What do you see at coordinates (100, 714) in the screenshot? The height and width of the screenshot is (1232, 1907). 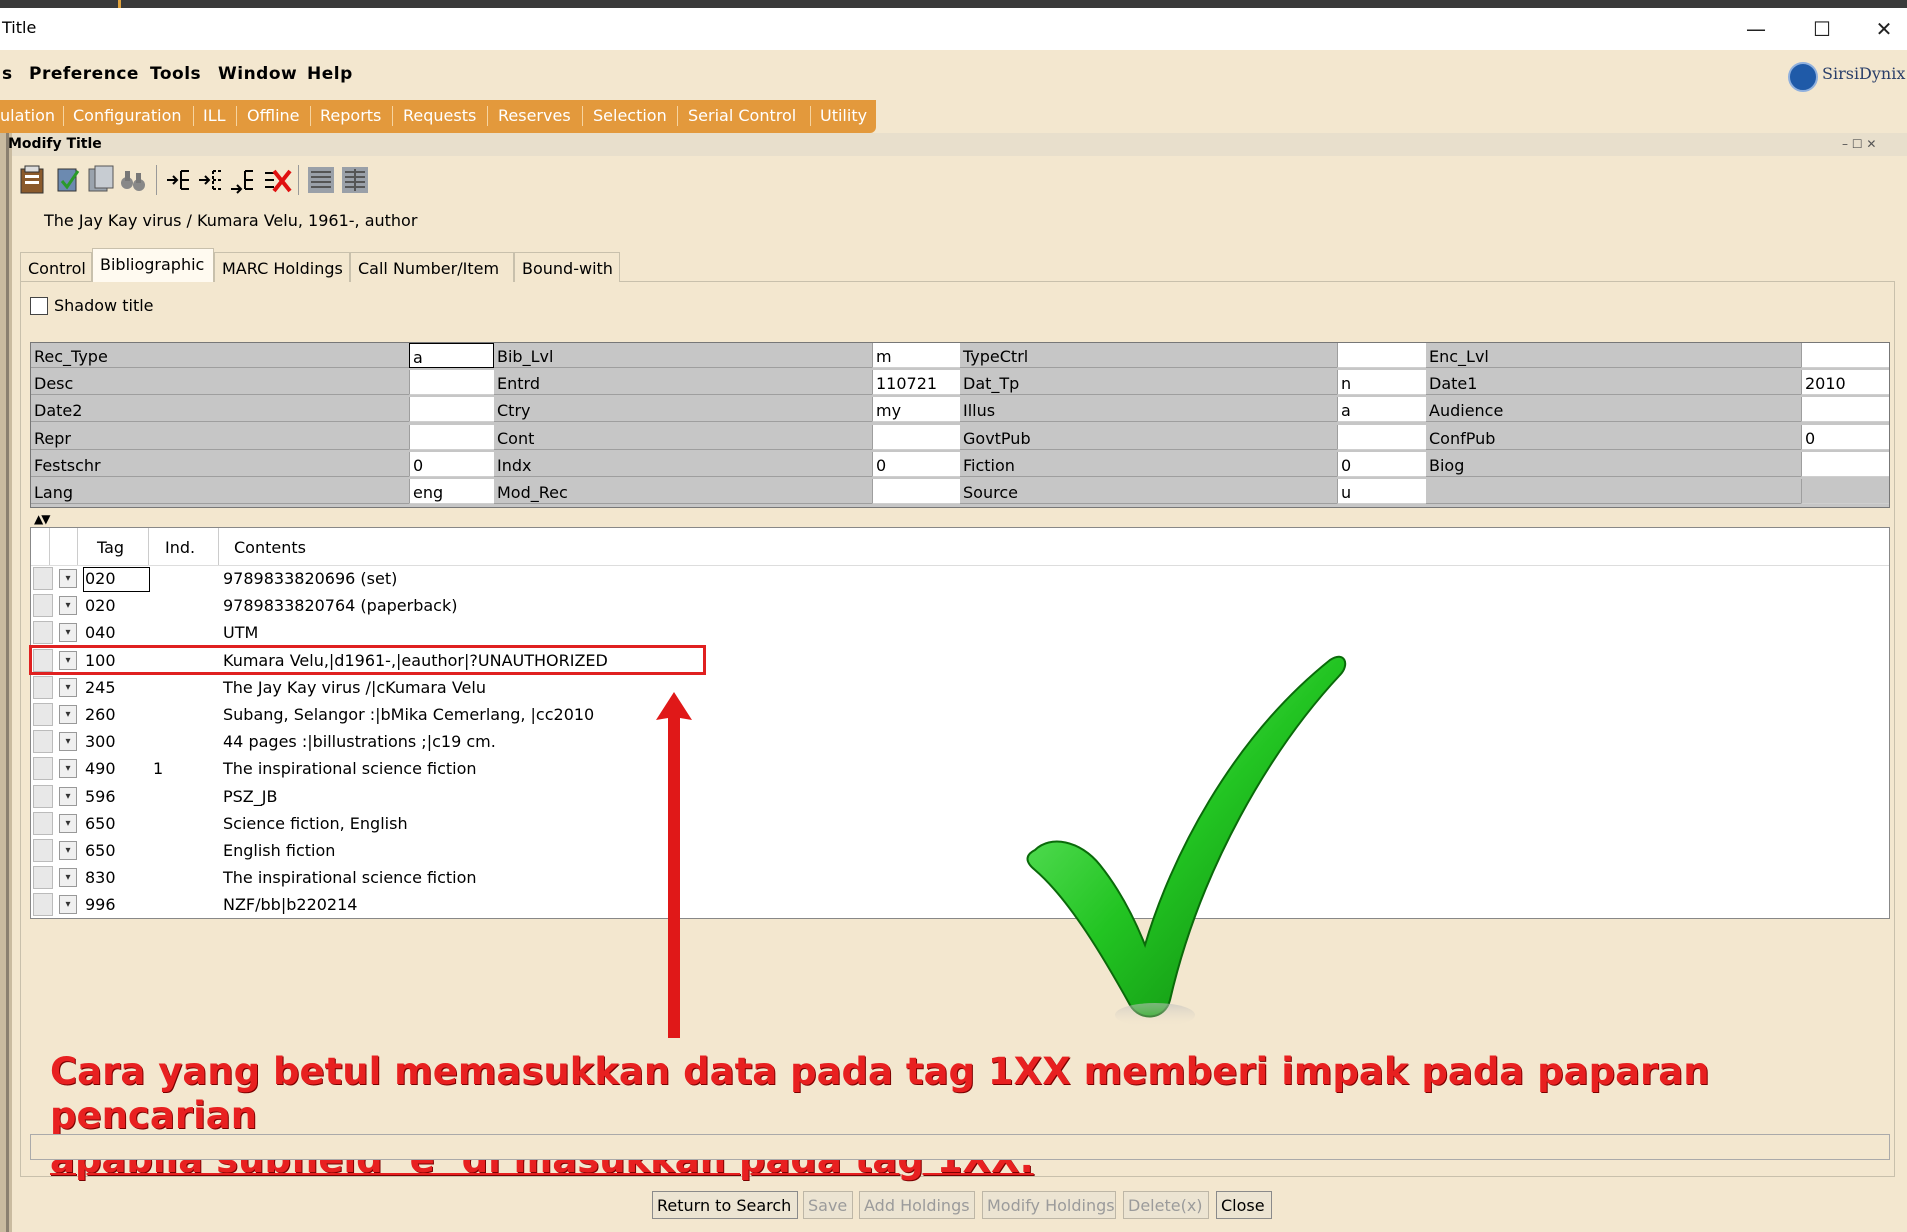 I see `row-tag: 260` at bounding box center [100, 714].